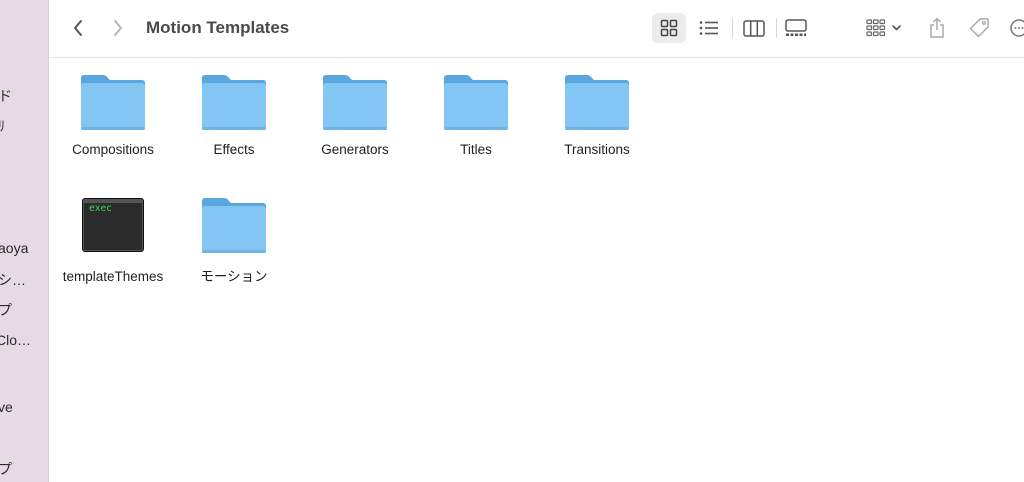 The width and height of the screenshot is (1024, 482). What do you see at coordinates (14, 248) in the screenshot?
I see `sidebar-item: aoya` at bounding box center [14, 248].